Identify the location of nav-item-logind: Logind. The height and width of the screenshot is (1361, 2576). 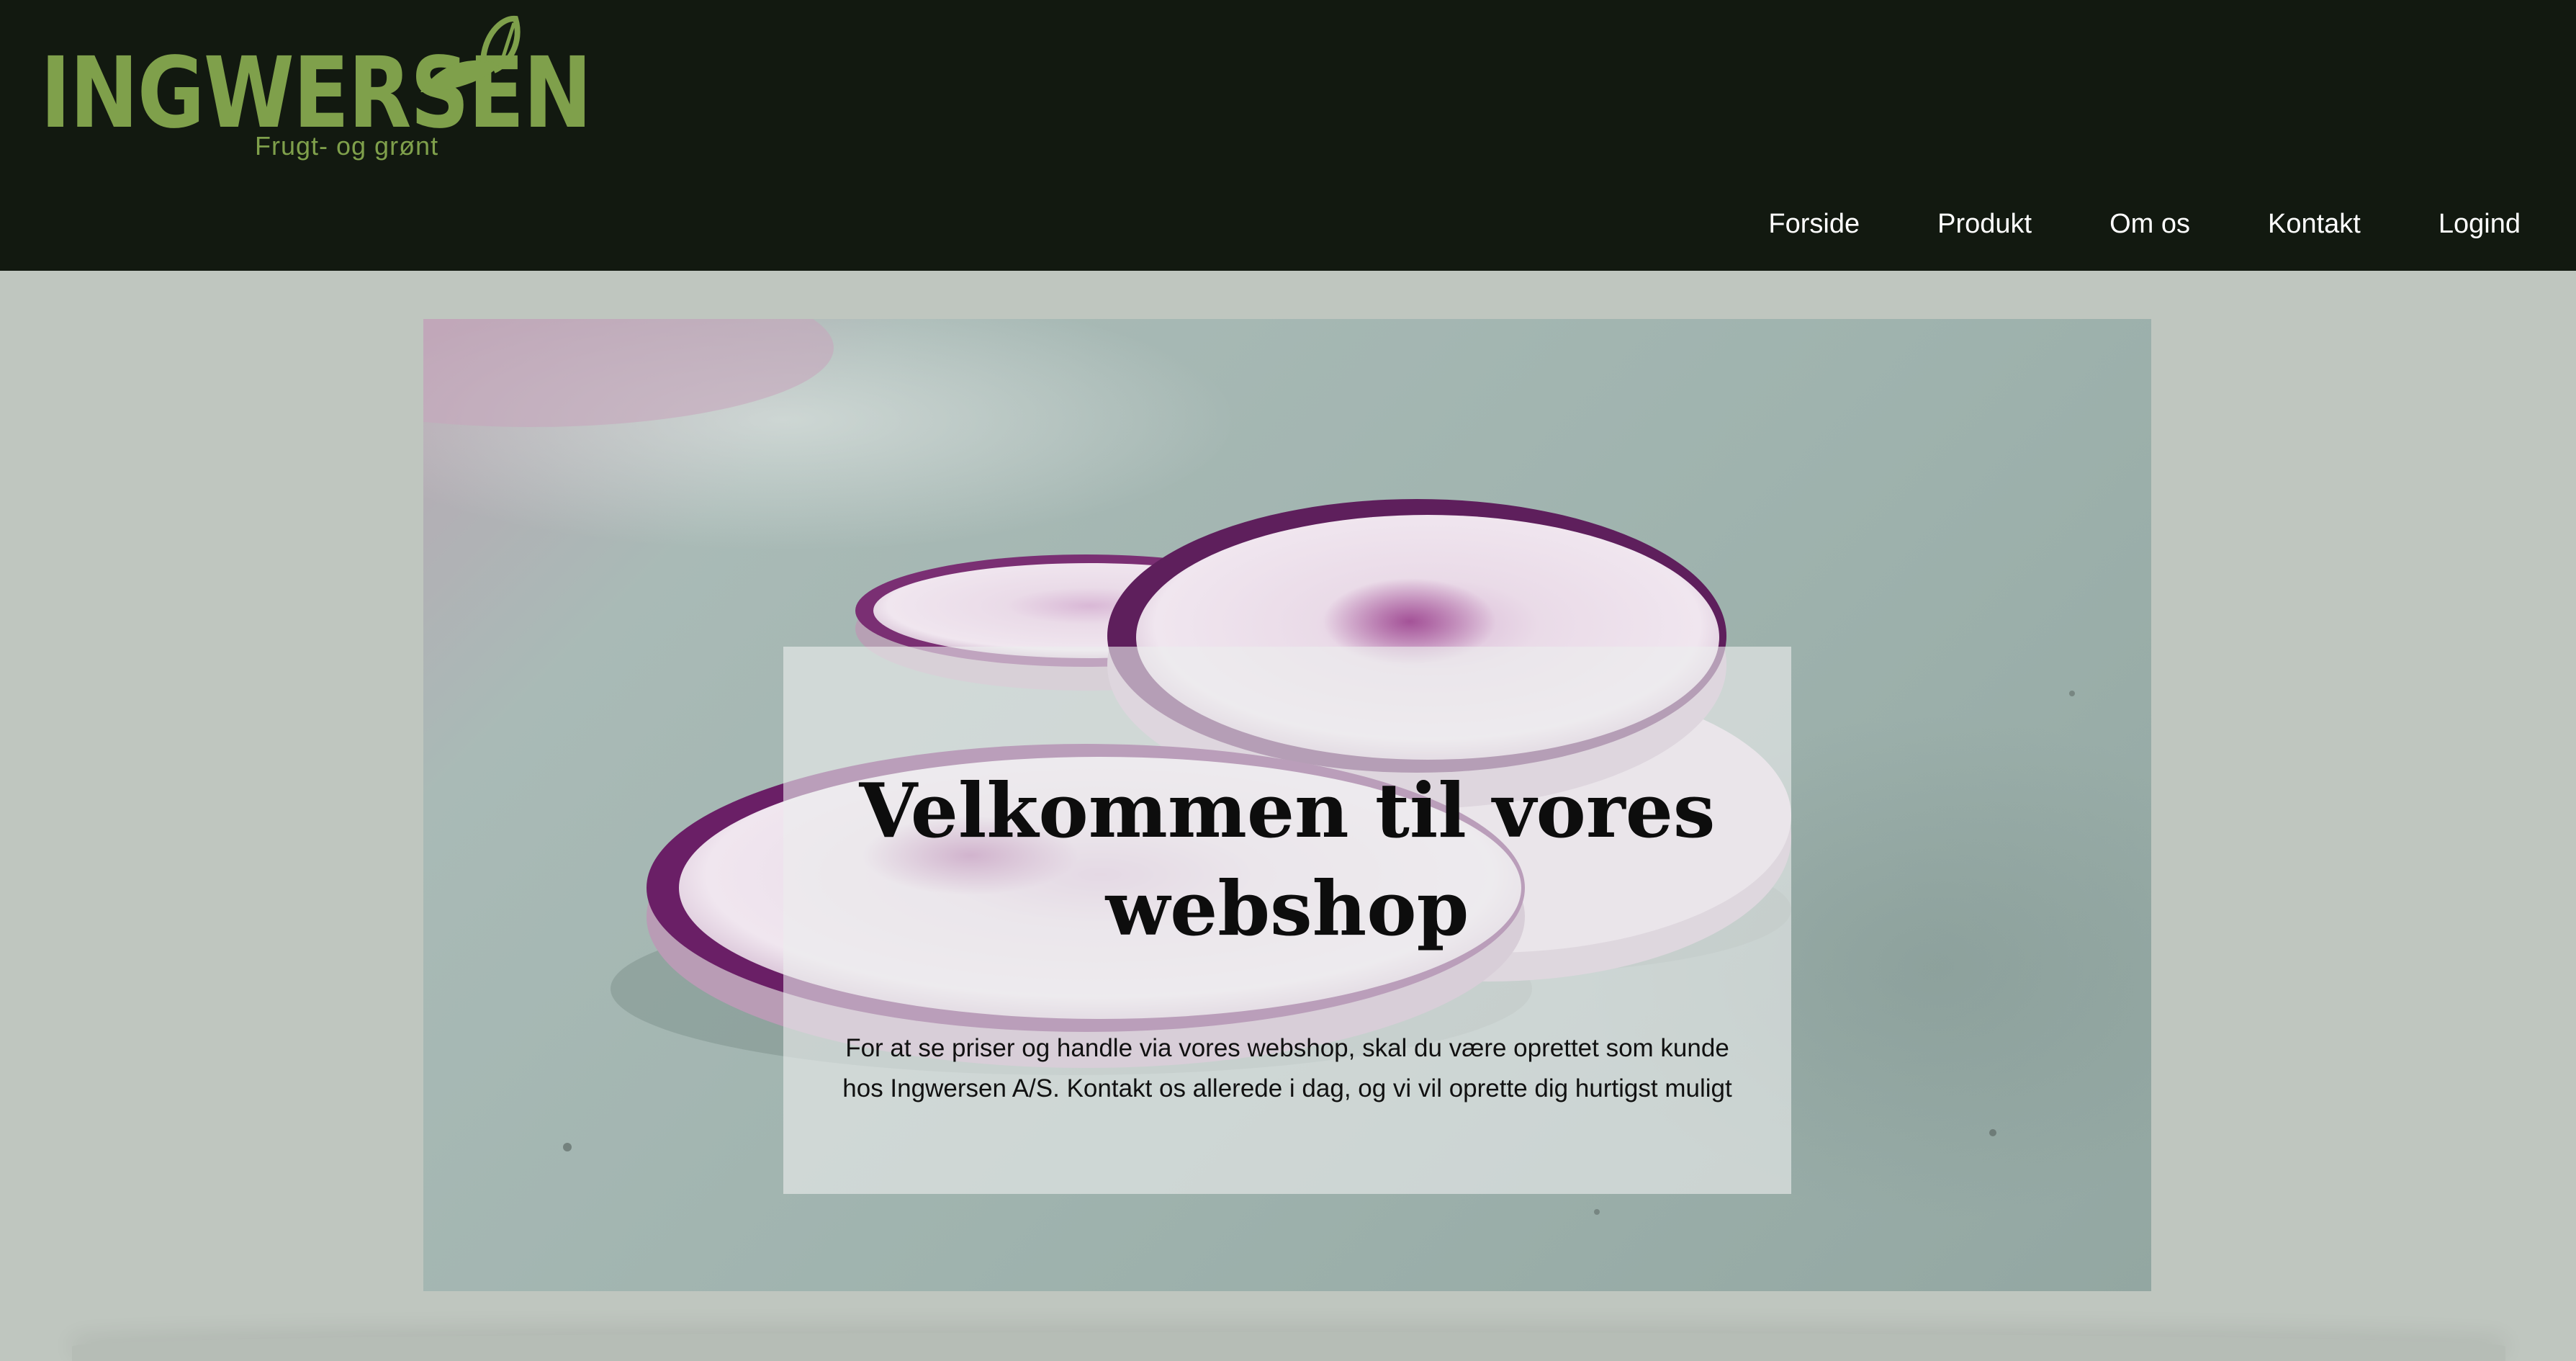
(2479, 224).